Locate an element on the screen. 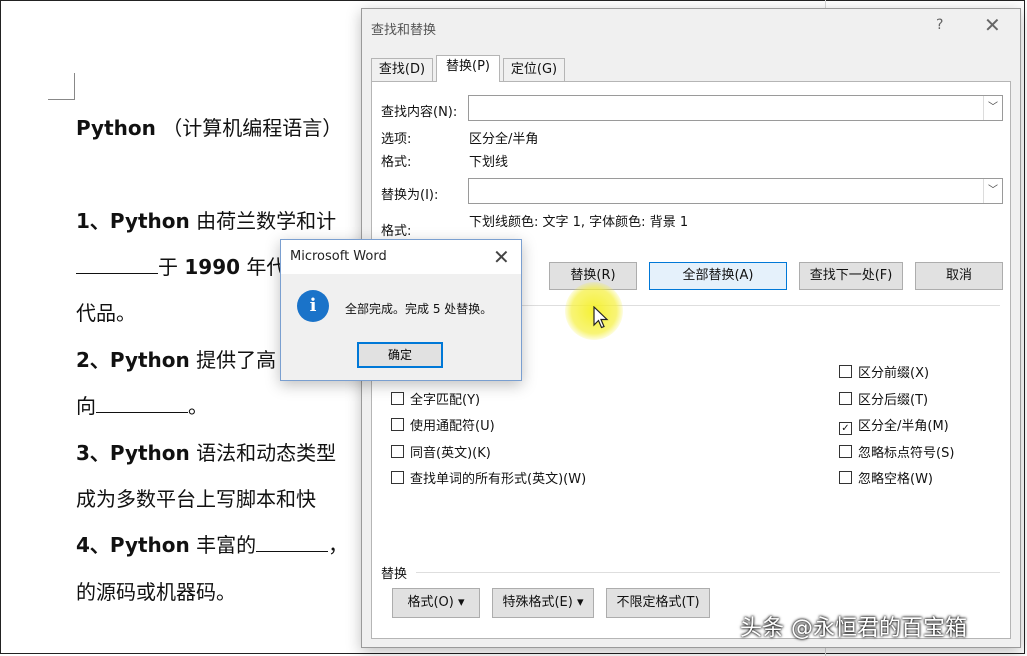 The width and height of the screenshot is (1027, 656). checkbox-match-suffix: 区分后缀(T) is located at coordinates (883, 398).